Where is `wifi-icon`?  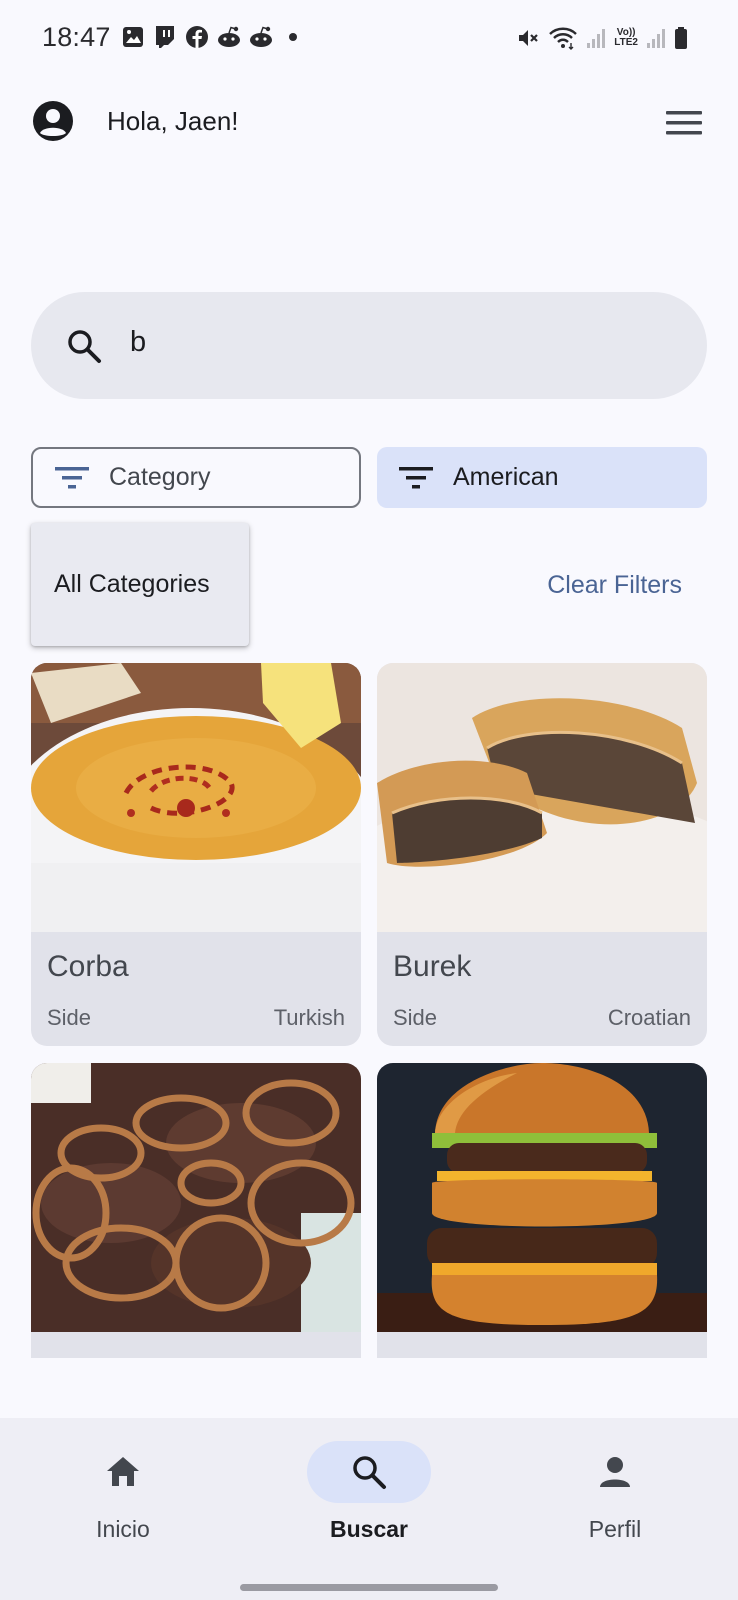
wifi-icon is located at coordinates (563, 38).